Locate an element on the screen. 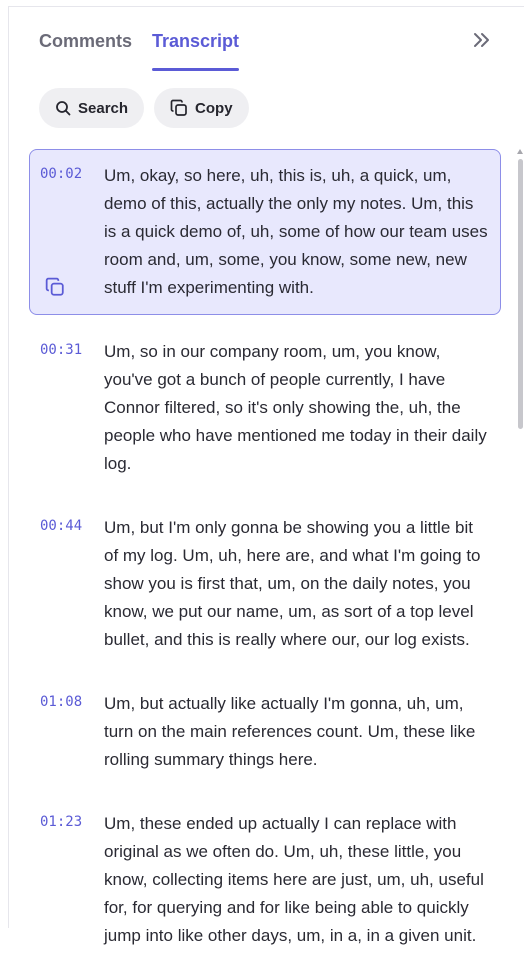 The height and width of the screenshot is (973, 524). copy-entry-button is located at coordinates (55, 289).